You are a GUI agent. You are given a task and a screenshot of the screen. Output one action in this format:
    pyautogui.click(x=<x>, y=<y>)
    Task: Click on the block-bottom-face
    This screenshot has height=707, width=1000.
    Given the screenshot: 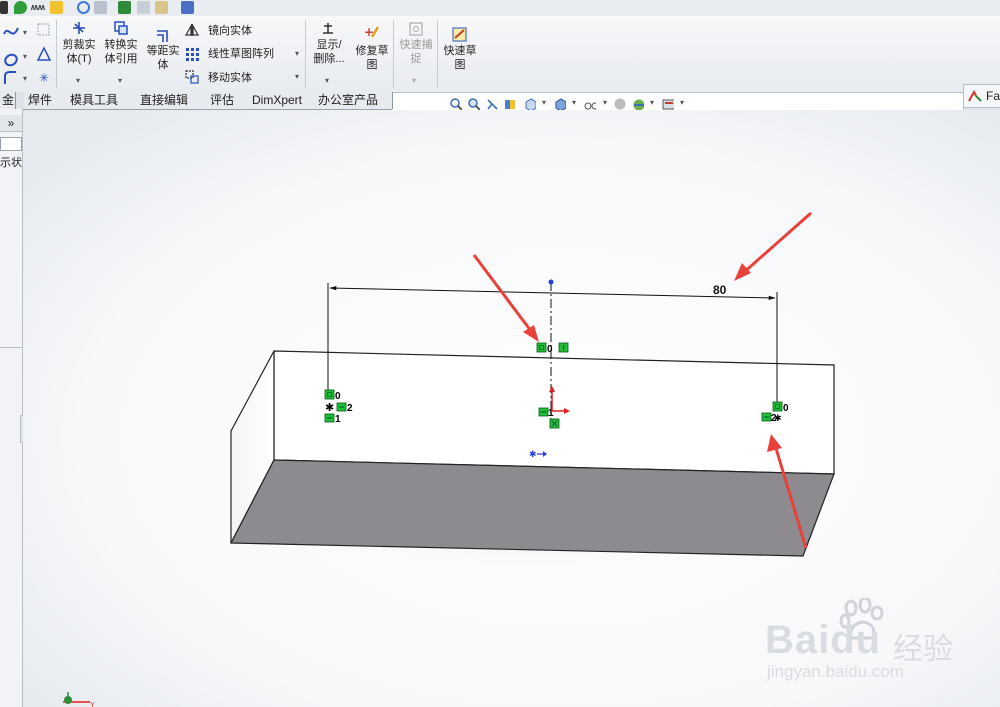 What is the action you would take?
    pyautogui.click(x=532, y=508)
    